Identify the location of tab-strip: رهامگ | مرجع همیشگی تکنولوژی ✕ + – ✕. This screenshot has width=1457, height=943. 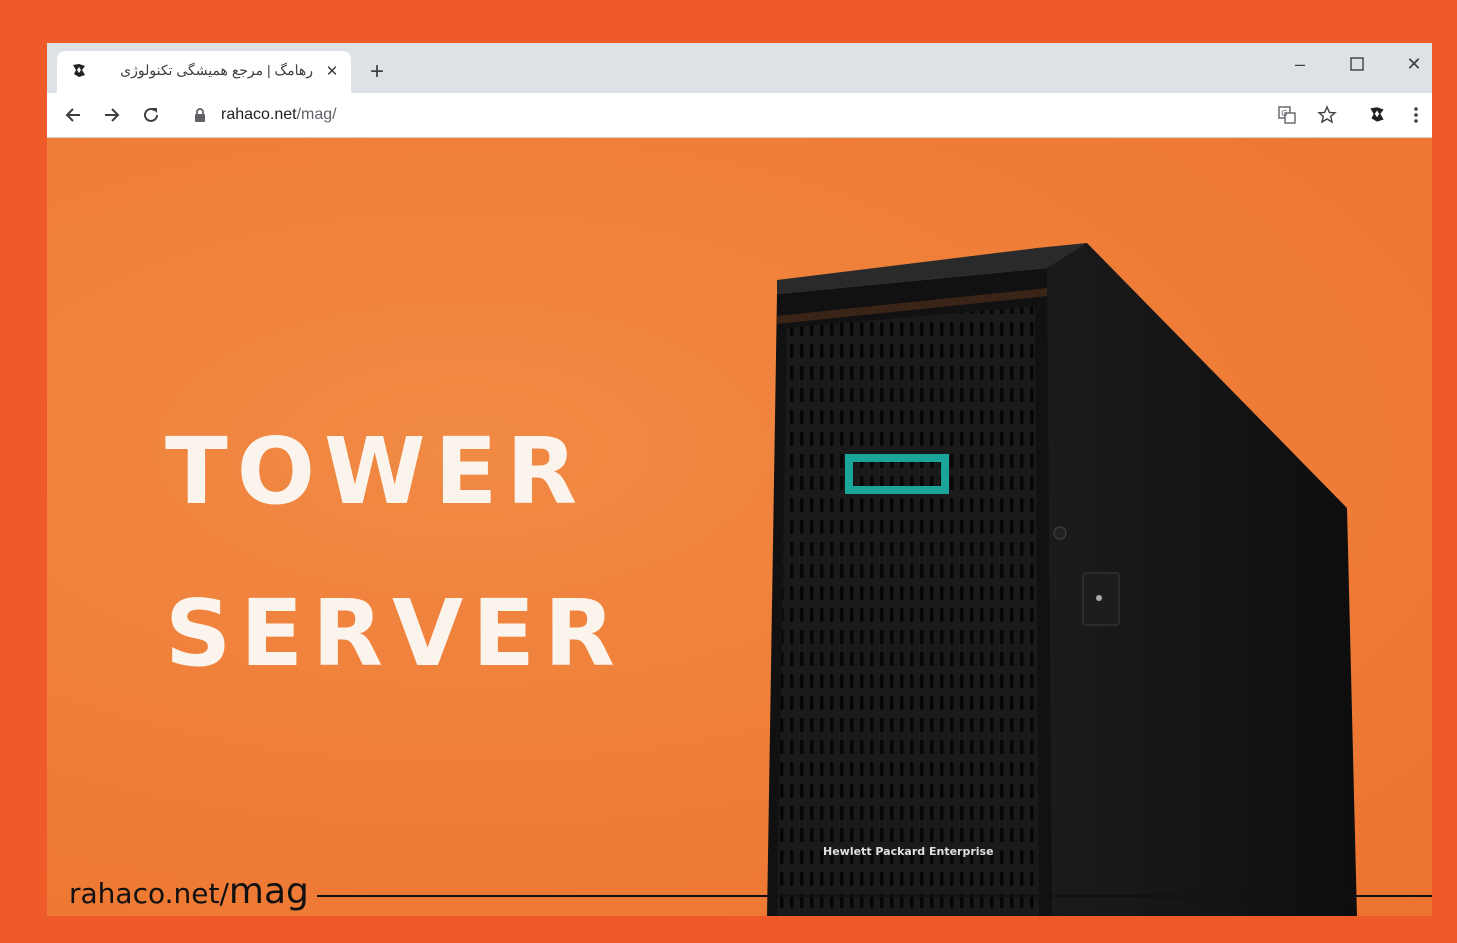
(739, 68).